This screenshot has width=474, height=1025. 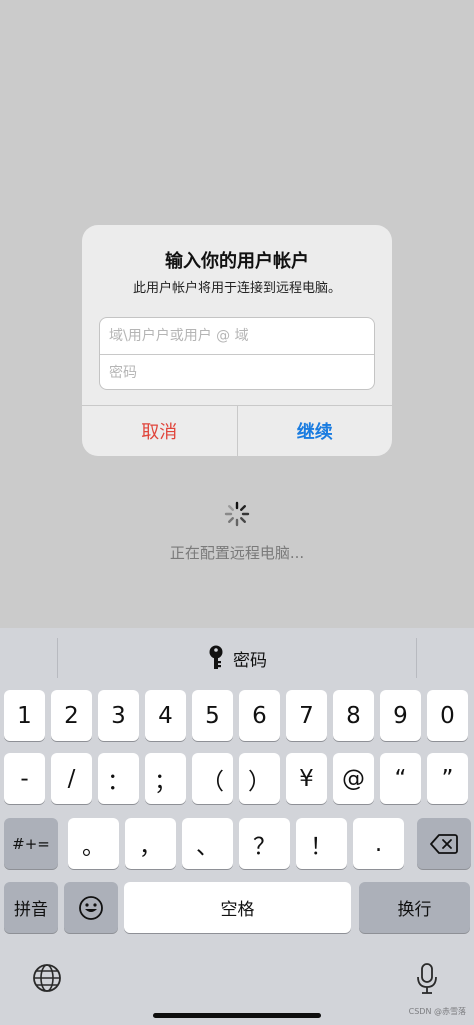 I want to click on delete-button, so click(x=444, y=843).